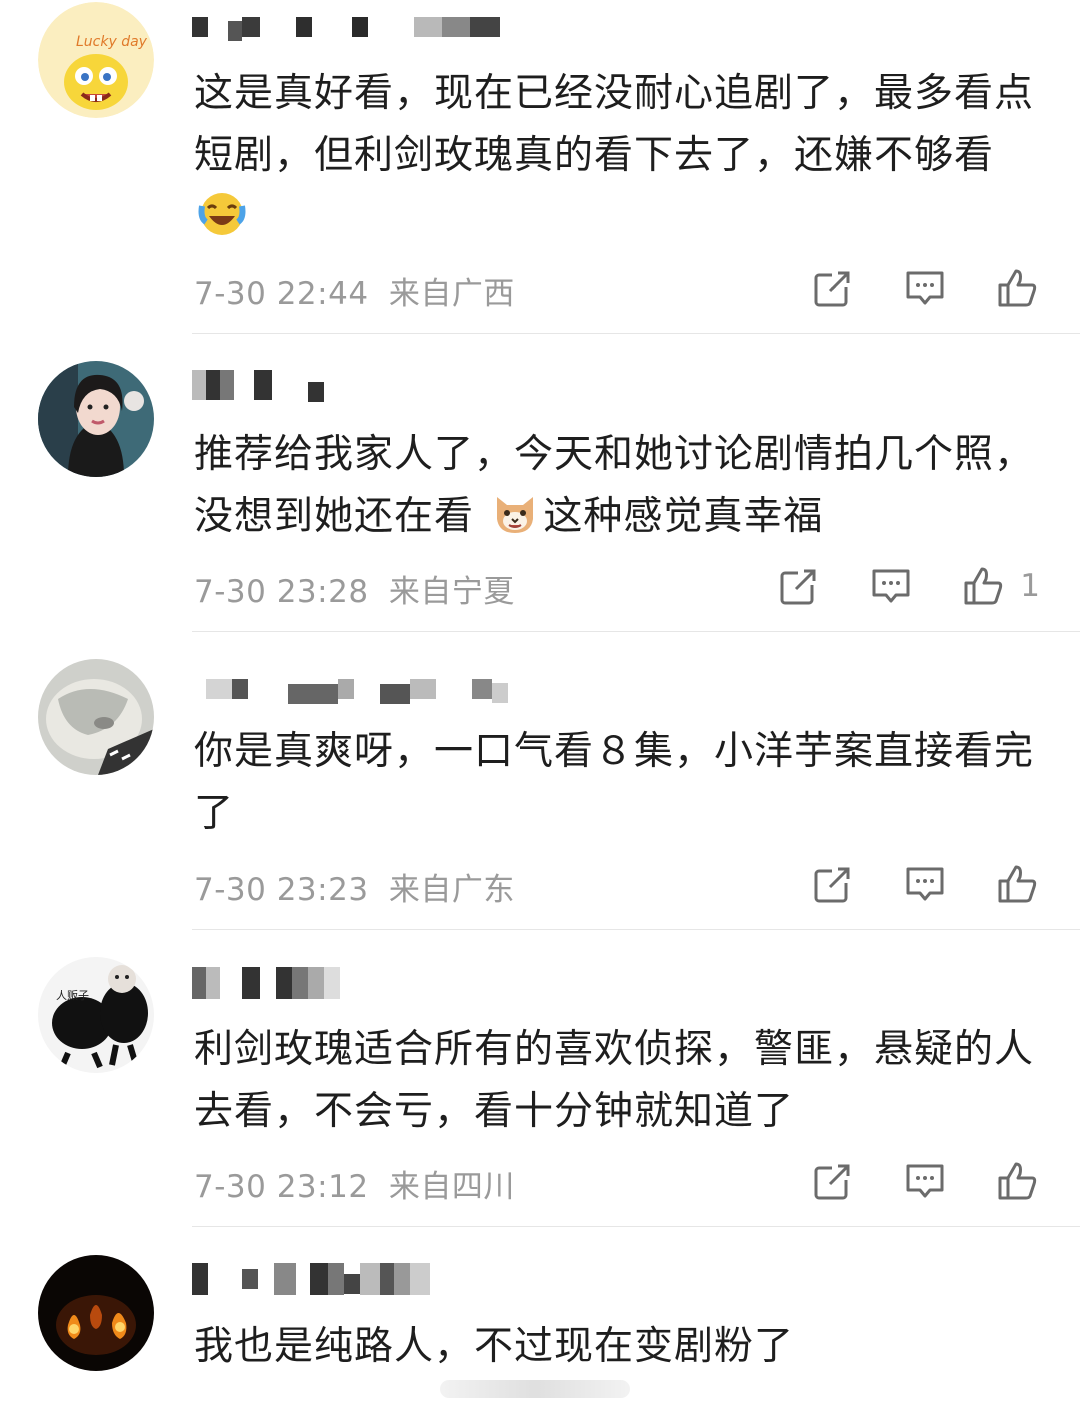  I want to click on cat-face-emoji-icon, so click(515, 513).